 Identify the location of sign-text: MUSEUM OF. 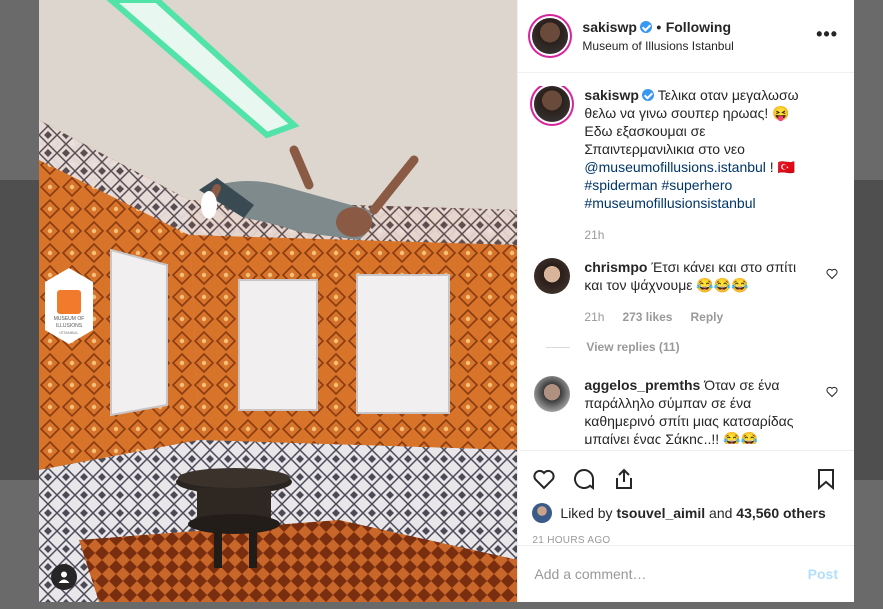
(69, 319).